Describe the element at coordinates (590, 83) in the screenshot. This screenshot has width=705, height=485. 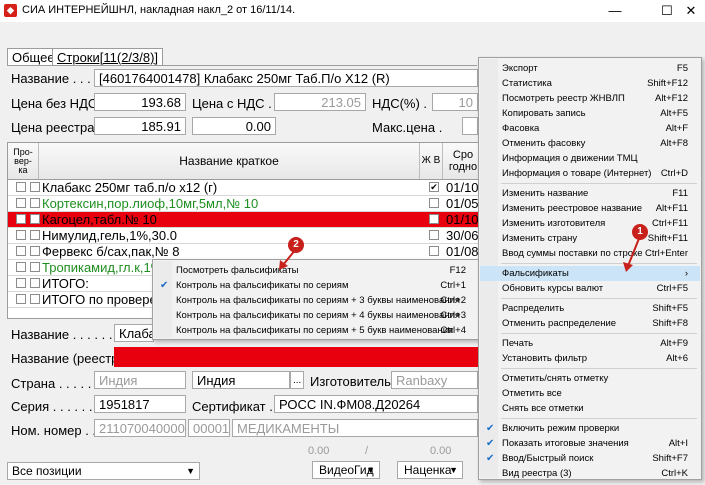
I see `menu-item: Статистика Shift+F12` at that location.